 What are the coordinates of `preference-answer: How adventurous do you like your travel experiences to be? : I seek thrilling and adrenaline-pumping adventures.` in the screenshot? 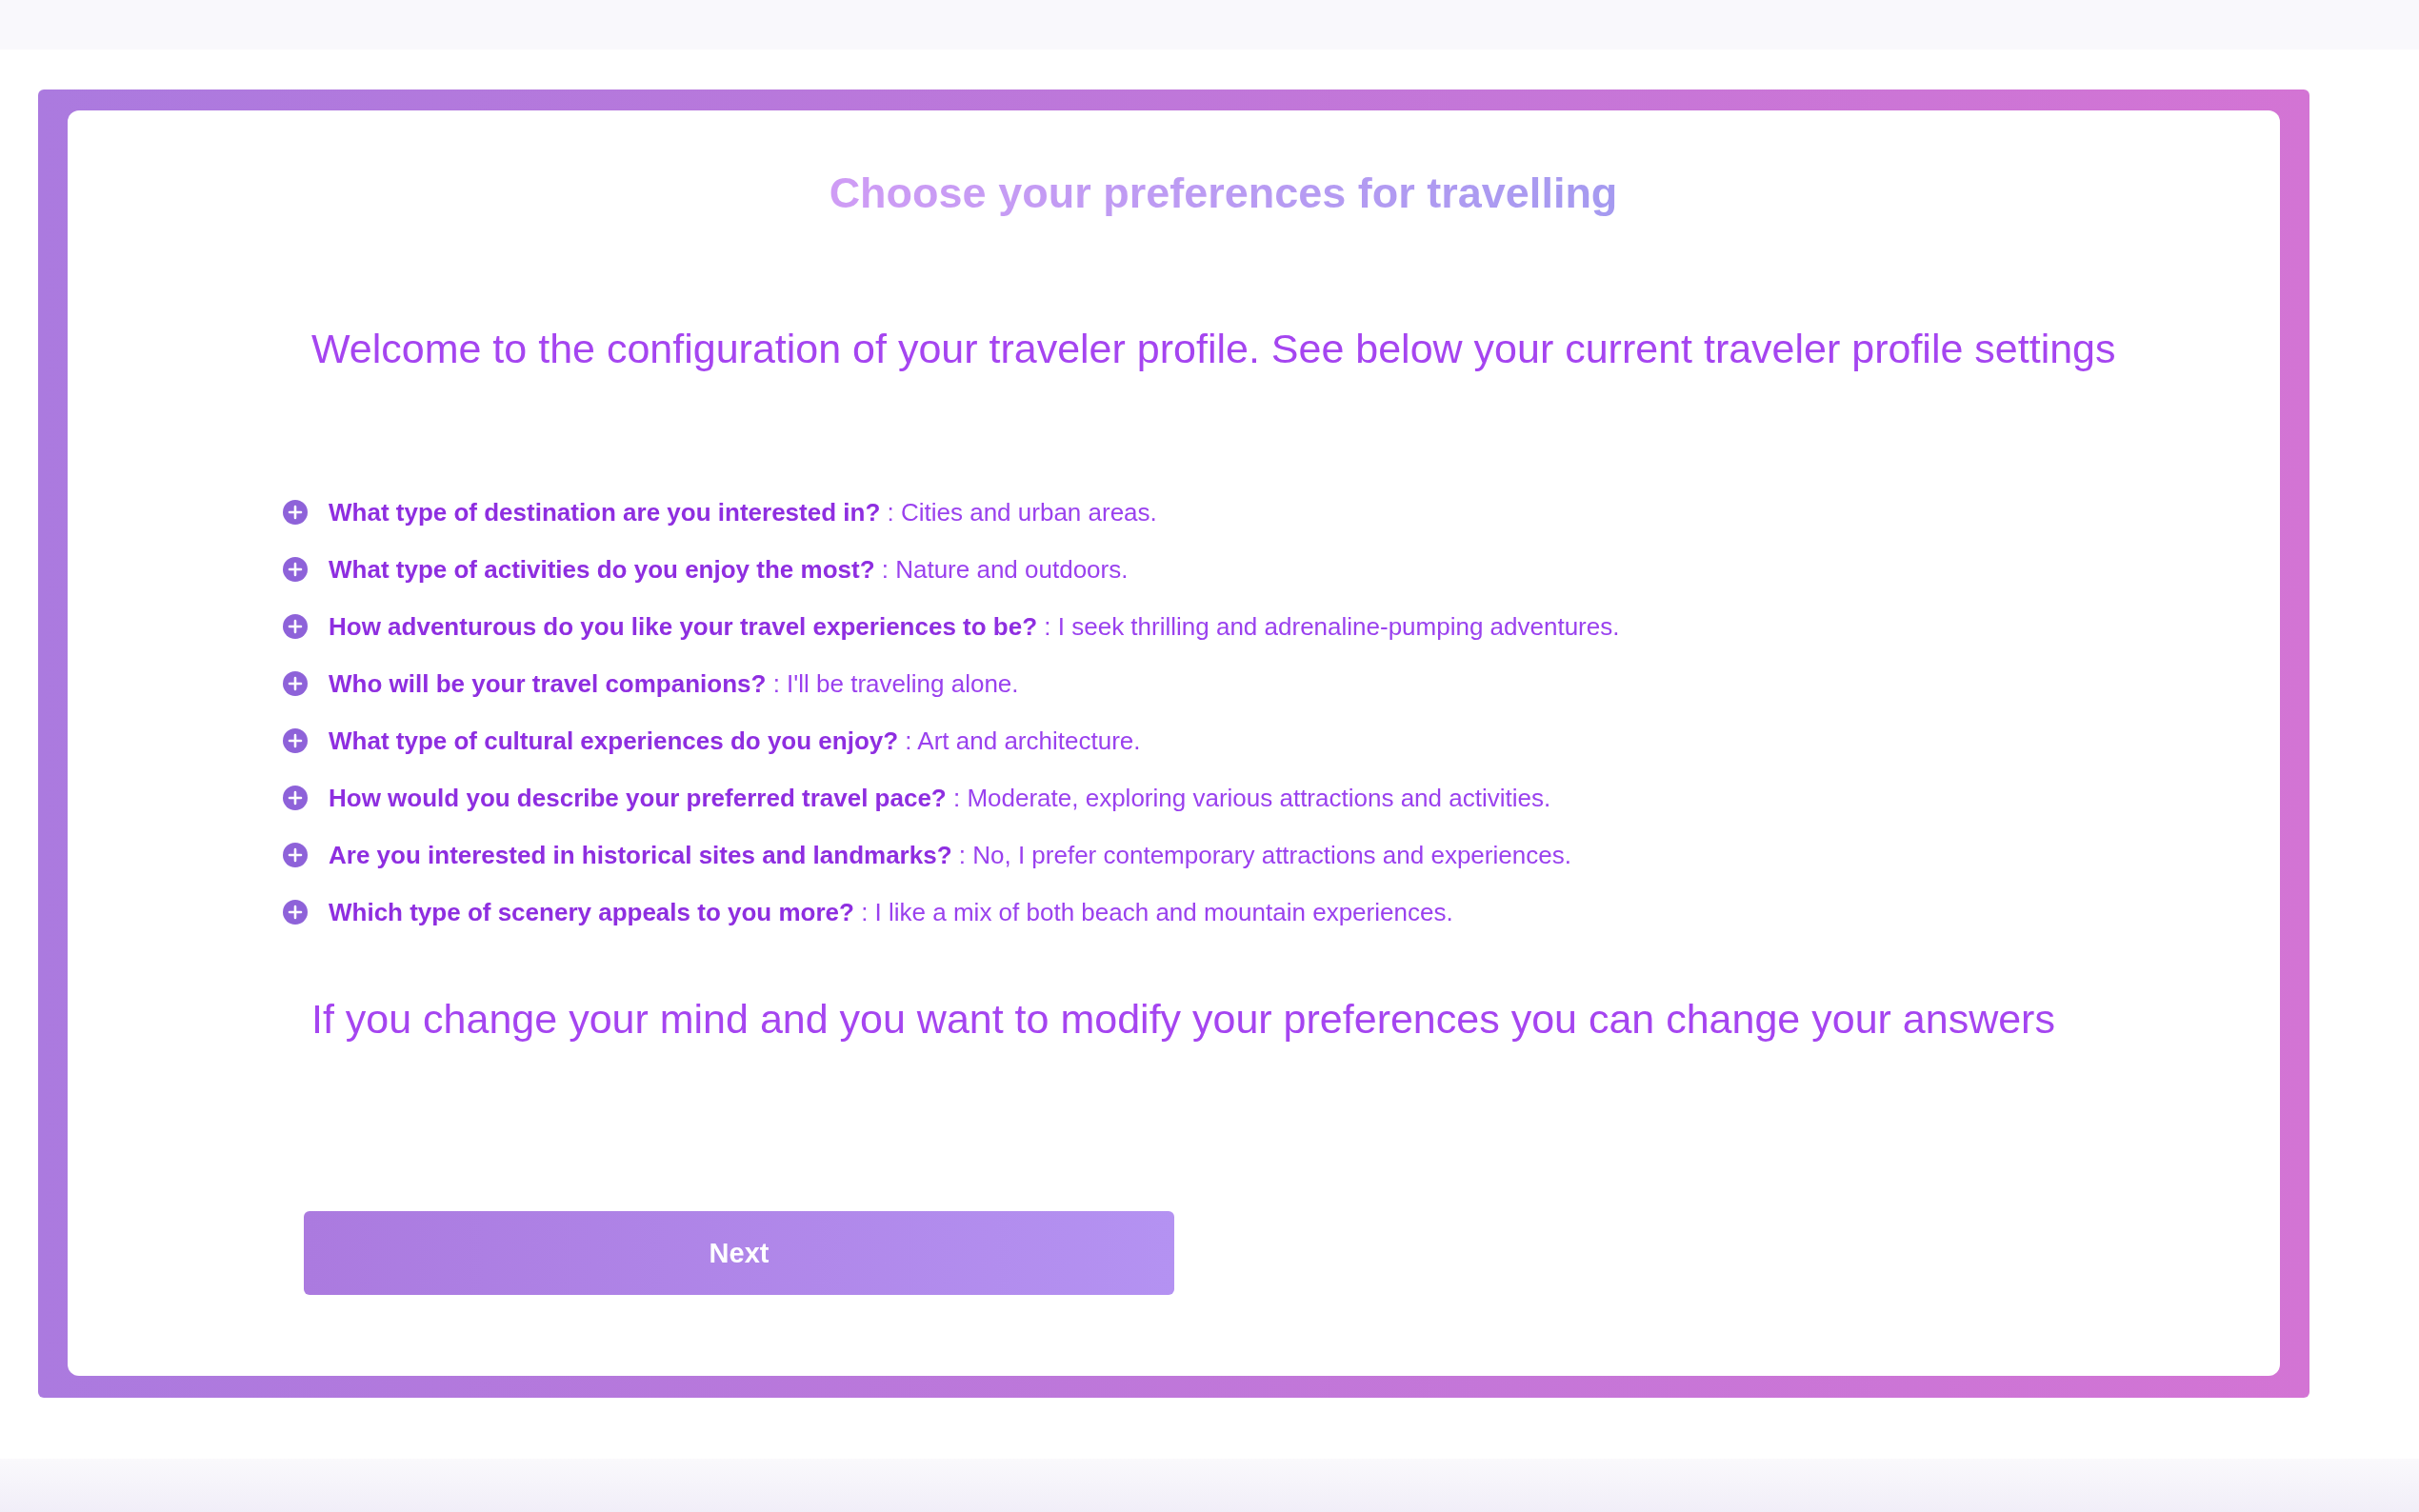 It's located at (974, 626).